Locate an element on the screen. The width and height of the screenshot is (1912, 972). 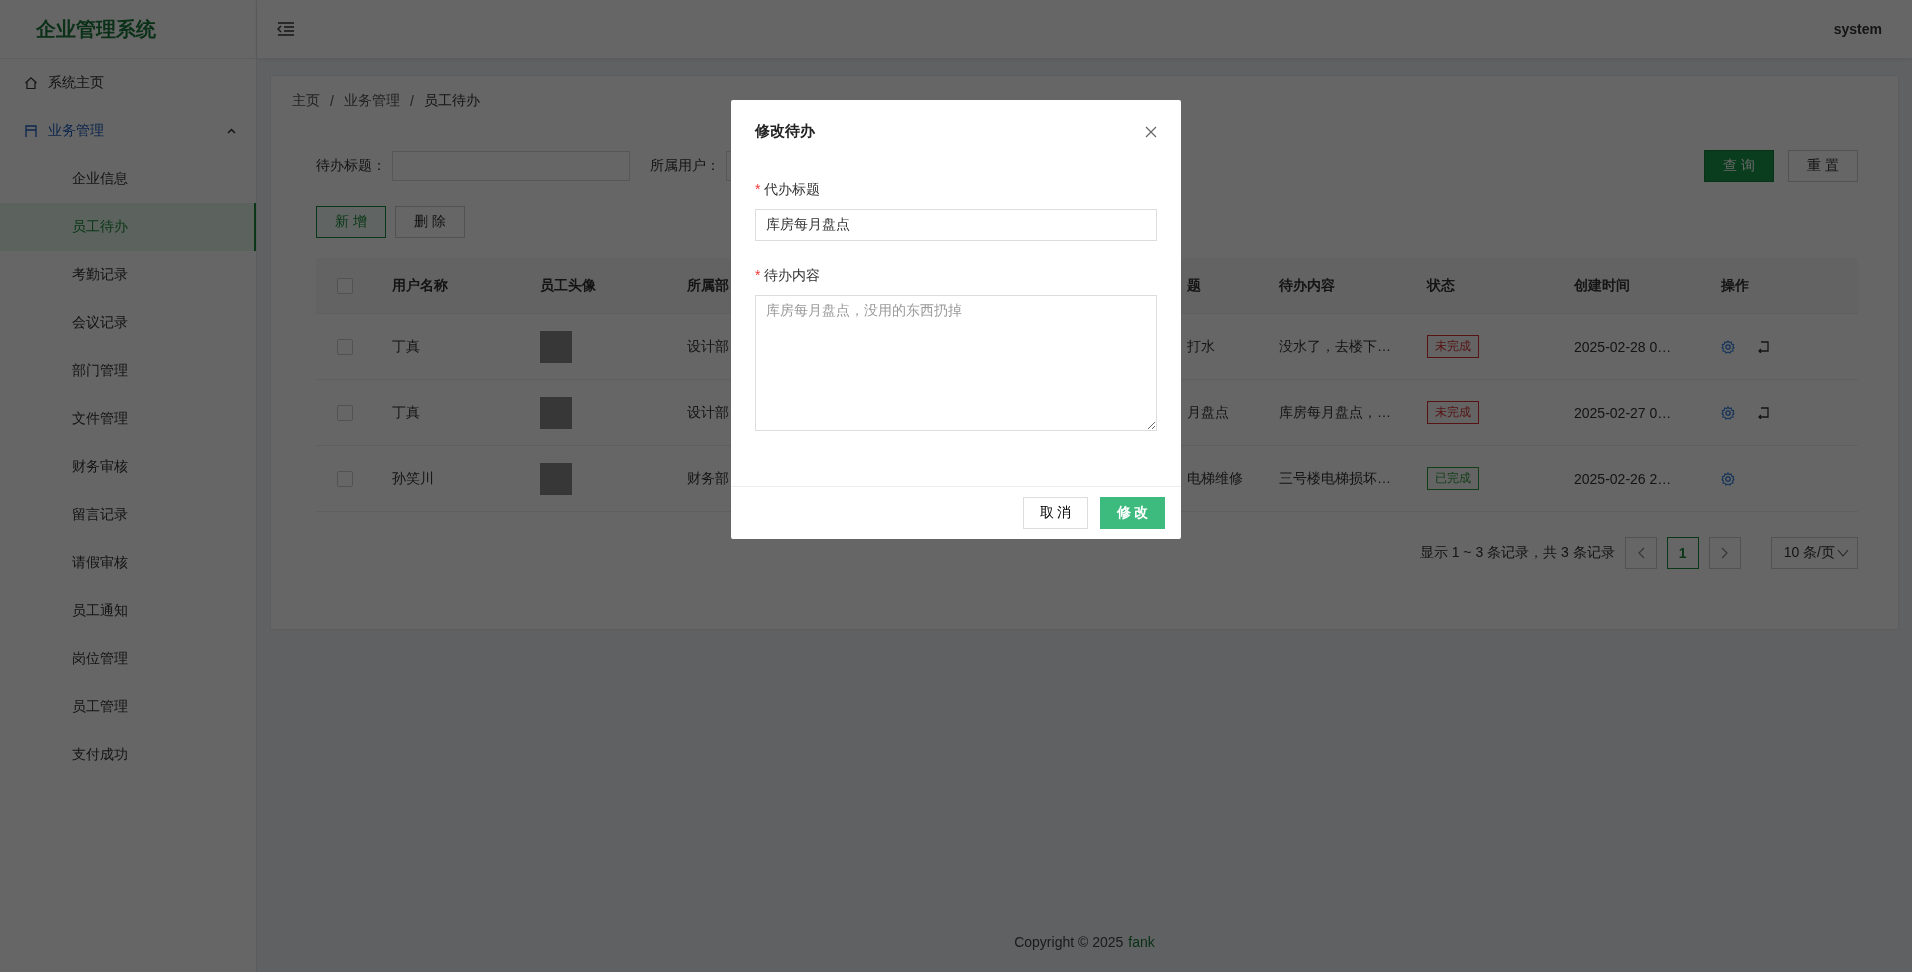
sidebar-item: 员工待办 is located at coordinates (128, 227).